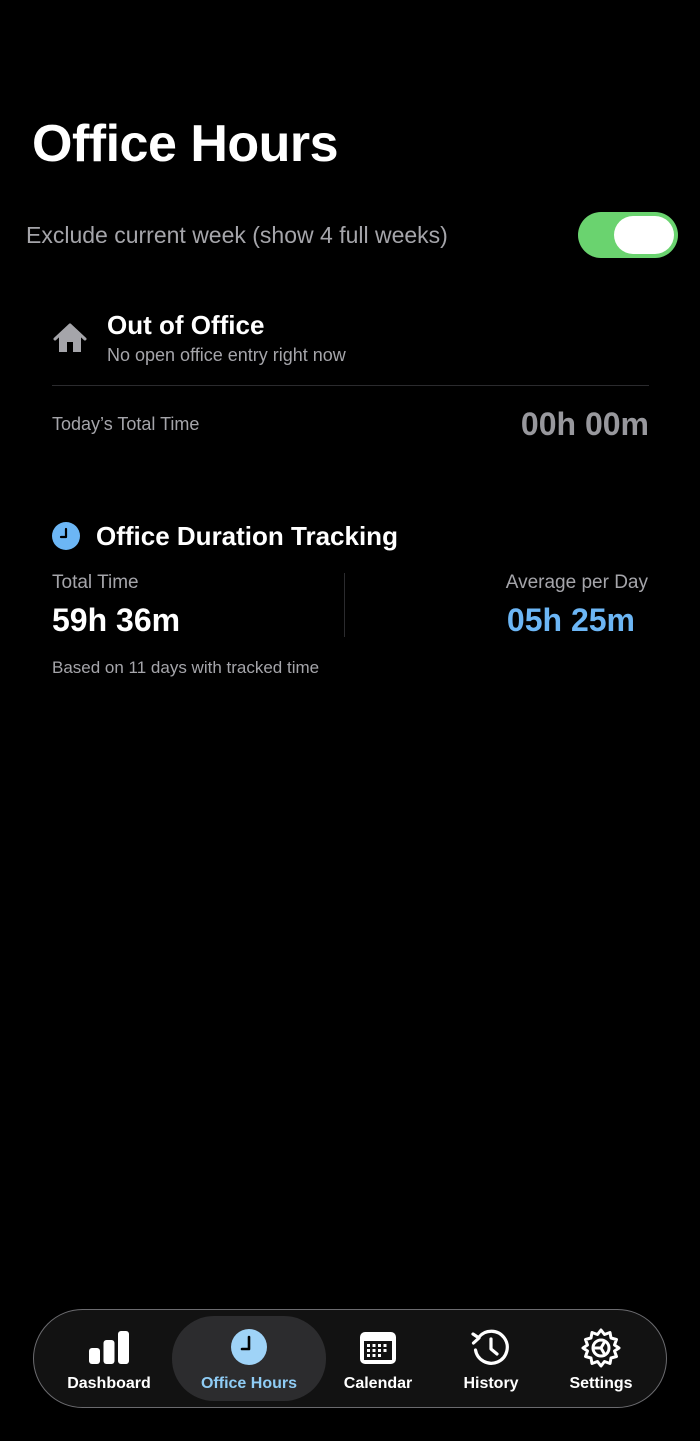 The width and height of the screenshot is (700, 1441). I want to click on tab-calendar: Calendar, so click(378, 1358).